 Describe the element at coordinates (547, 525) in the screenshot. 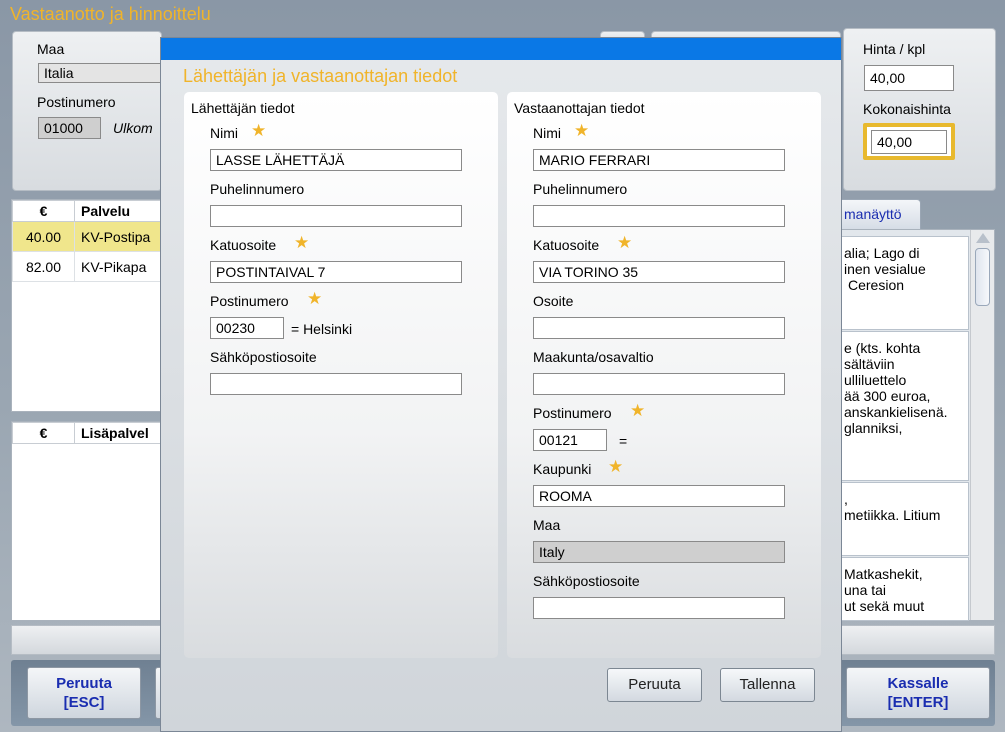

I see `receiver-country-label: Maa` at that location.